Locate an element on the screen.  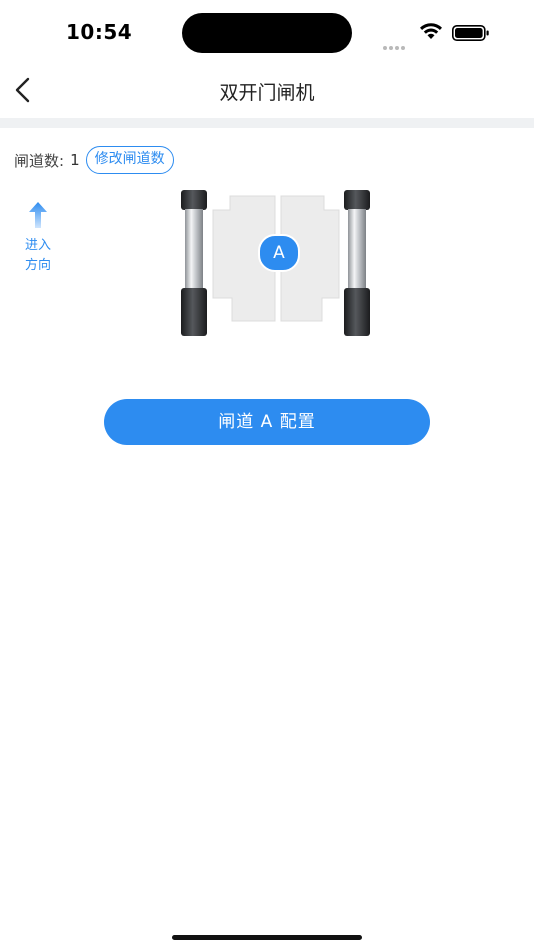
nav-bar: 双开门闸机 is located at coordinates (267, 91).